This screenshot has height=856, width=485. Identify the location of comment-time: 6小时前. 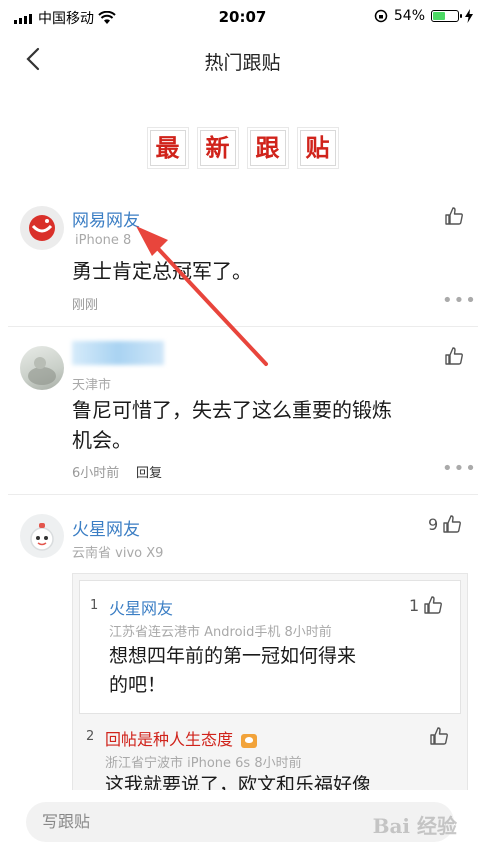
(96, 473).